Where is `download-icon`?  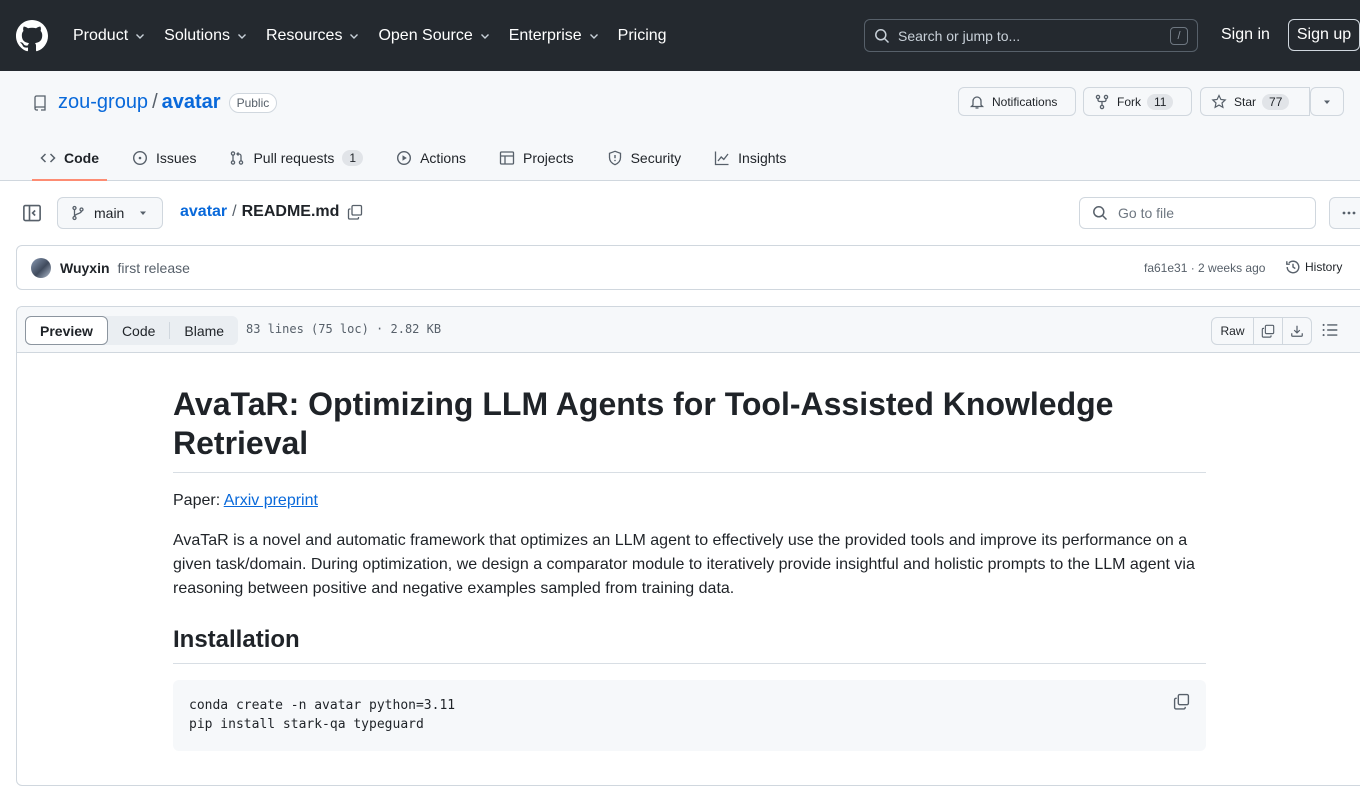
download-icon is located at coordinates (1297, 331).